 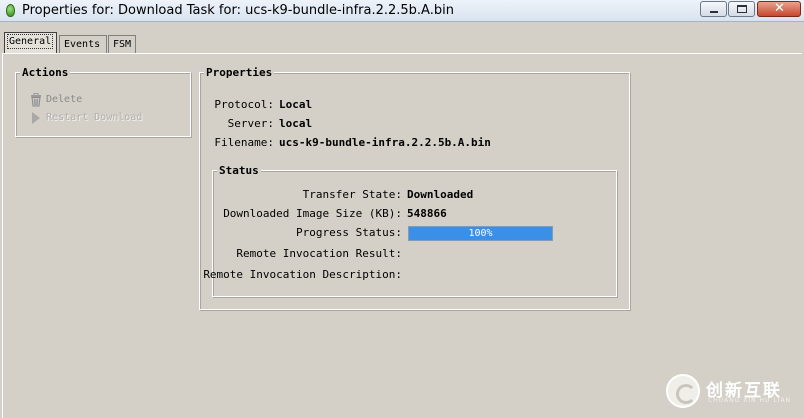 I want to click on tab-general-label: General, so click(x=30, y=41).